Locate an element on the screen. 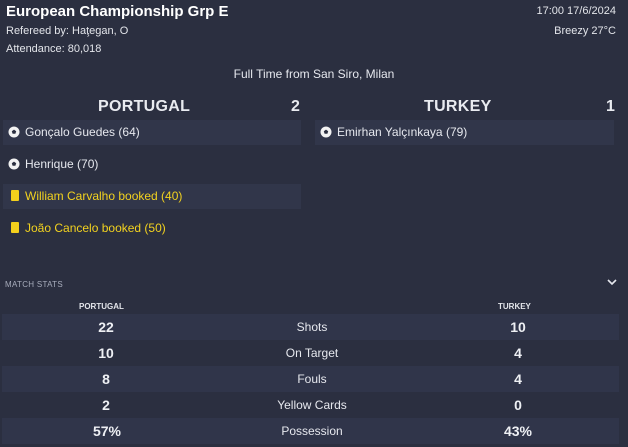  venue-text: Full Time from San Siro, Milan is located at coordinates (314, 74).